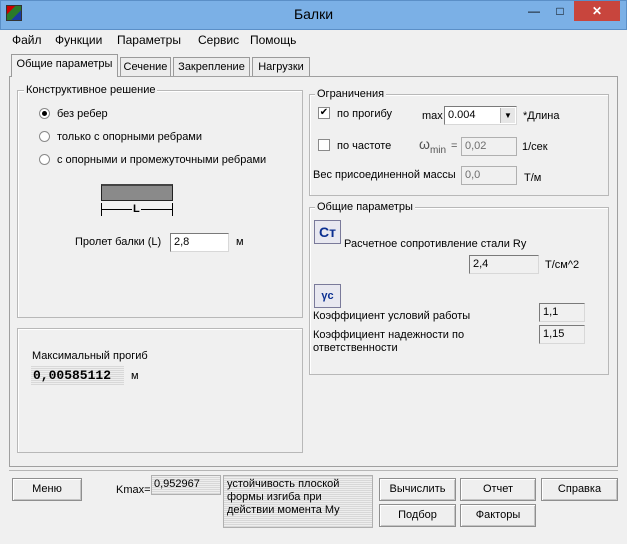  What do you see at coordinates (597, 11) in the screenshot?
I see `close-button: ✕` at bounding box center [597, 11].